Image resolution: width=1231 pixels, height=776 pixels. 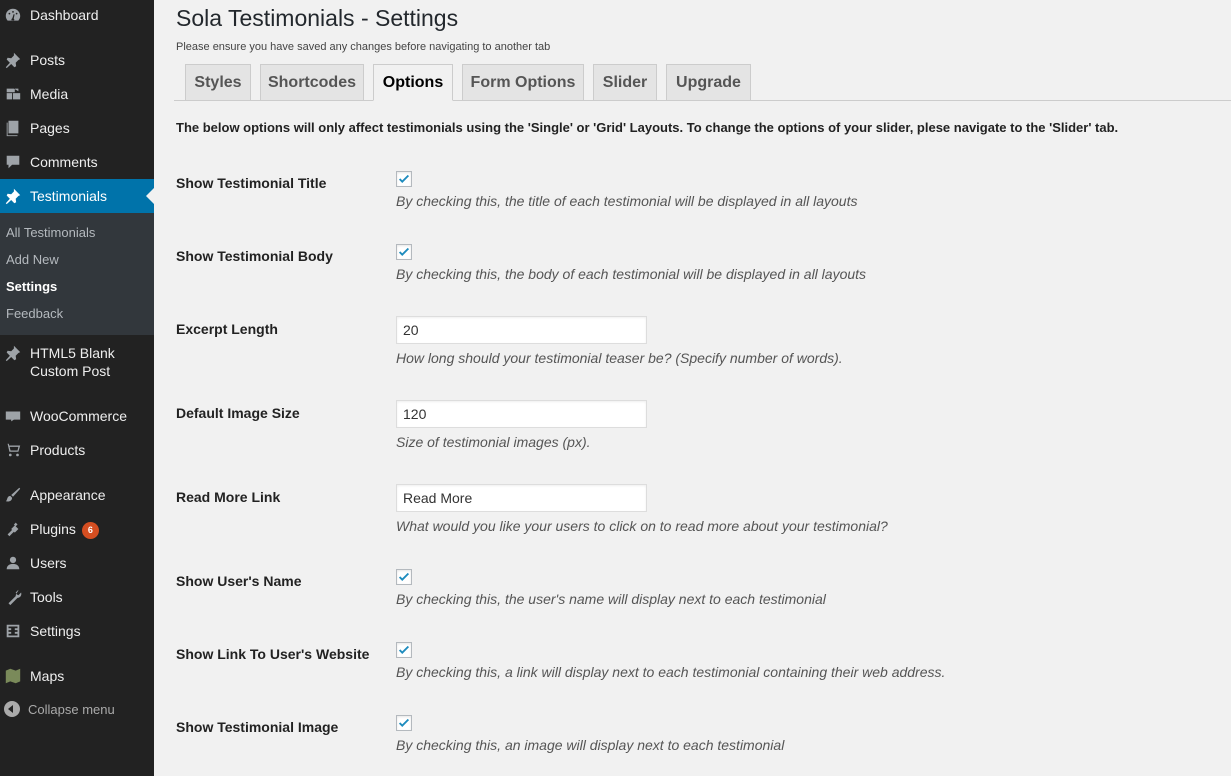 What do you see at coordinates (46, 597) in the screenshot?
I see `sidebar-item-label: Tools` at bounding box center [46, 597].